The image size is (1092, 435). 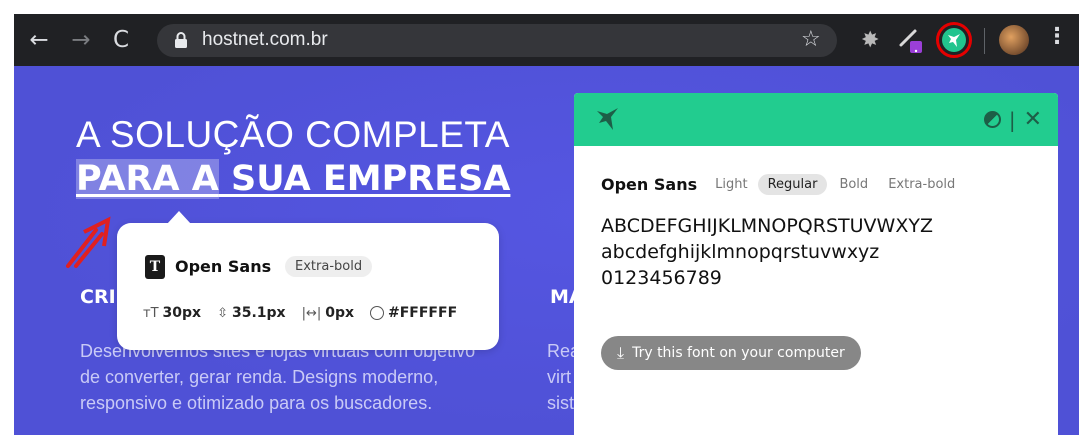 I want to click on extension-gear-icon: ✸, so click(x=870, y=40).